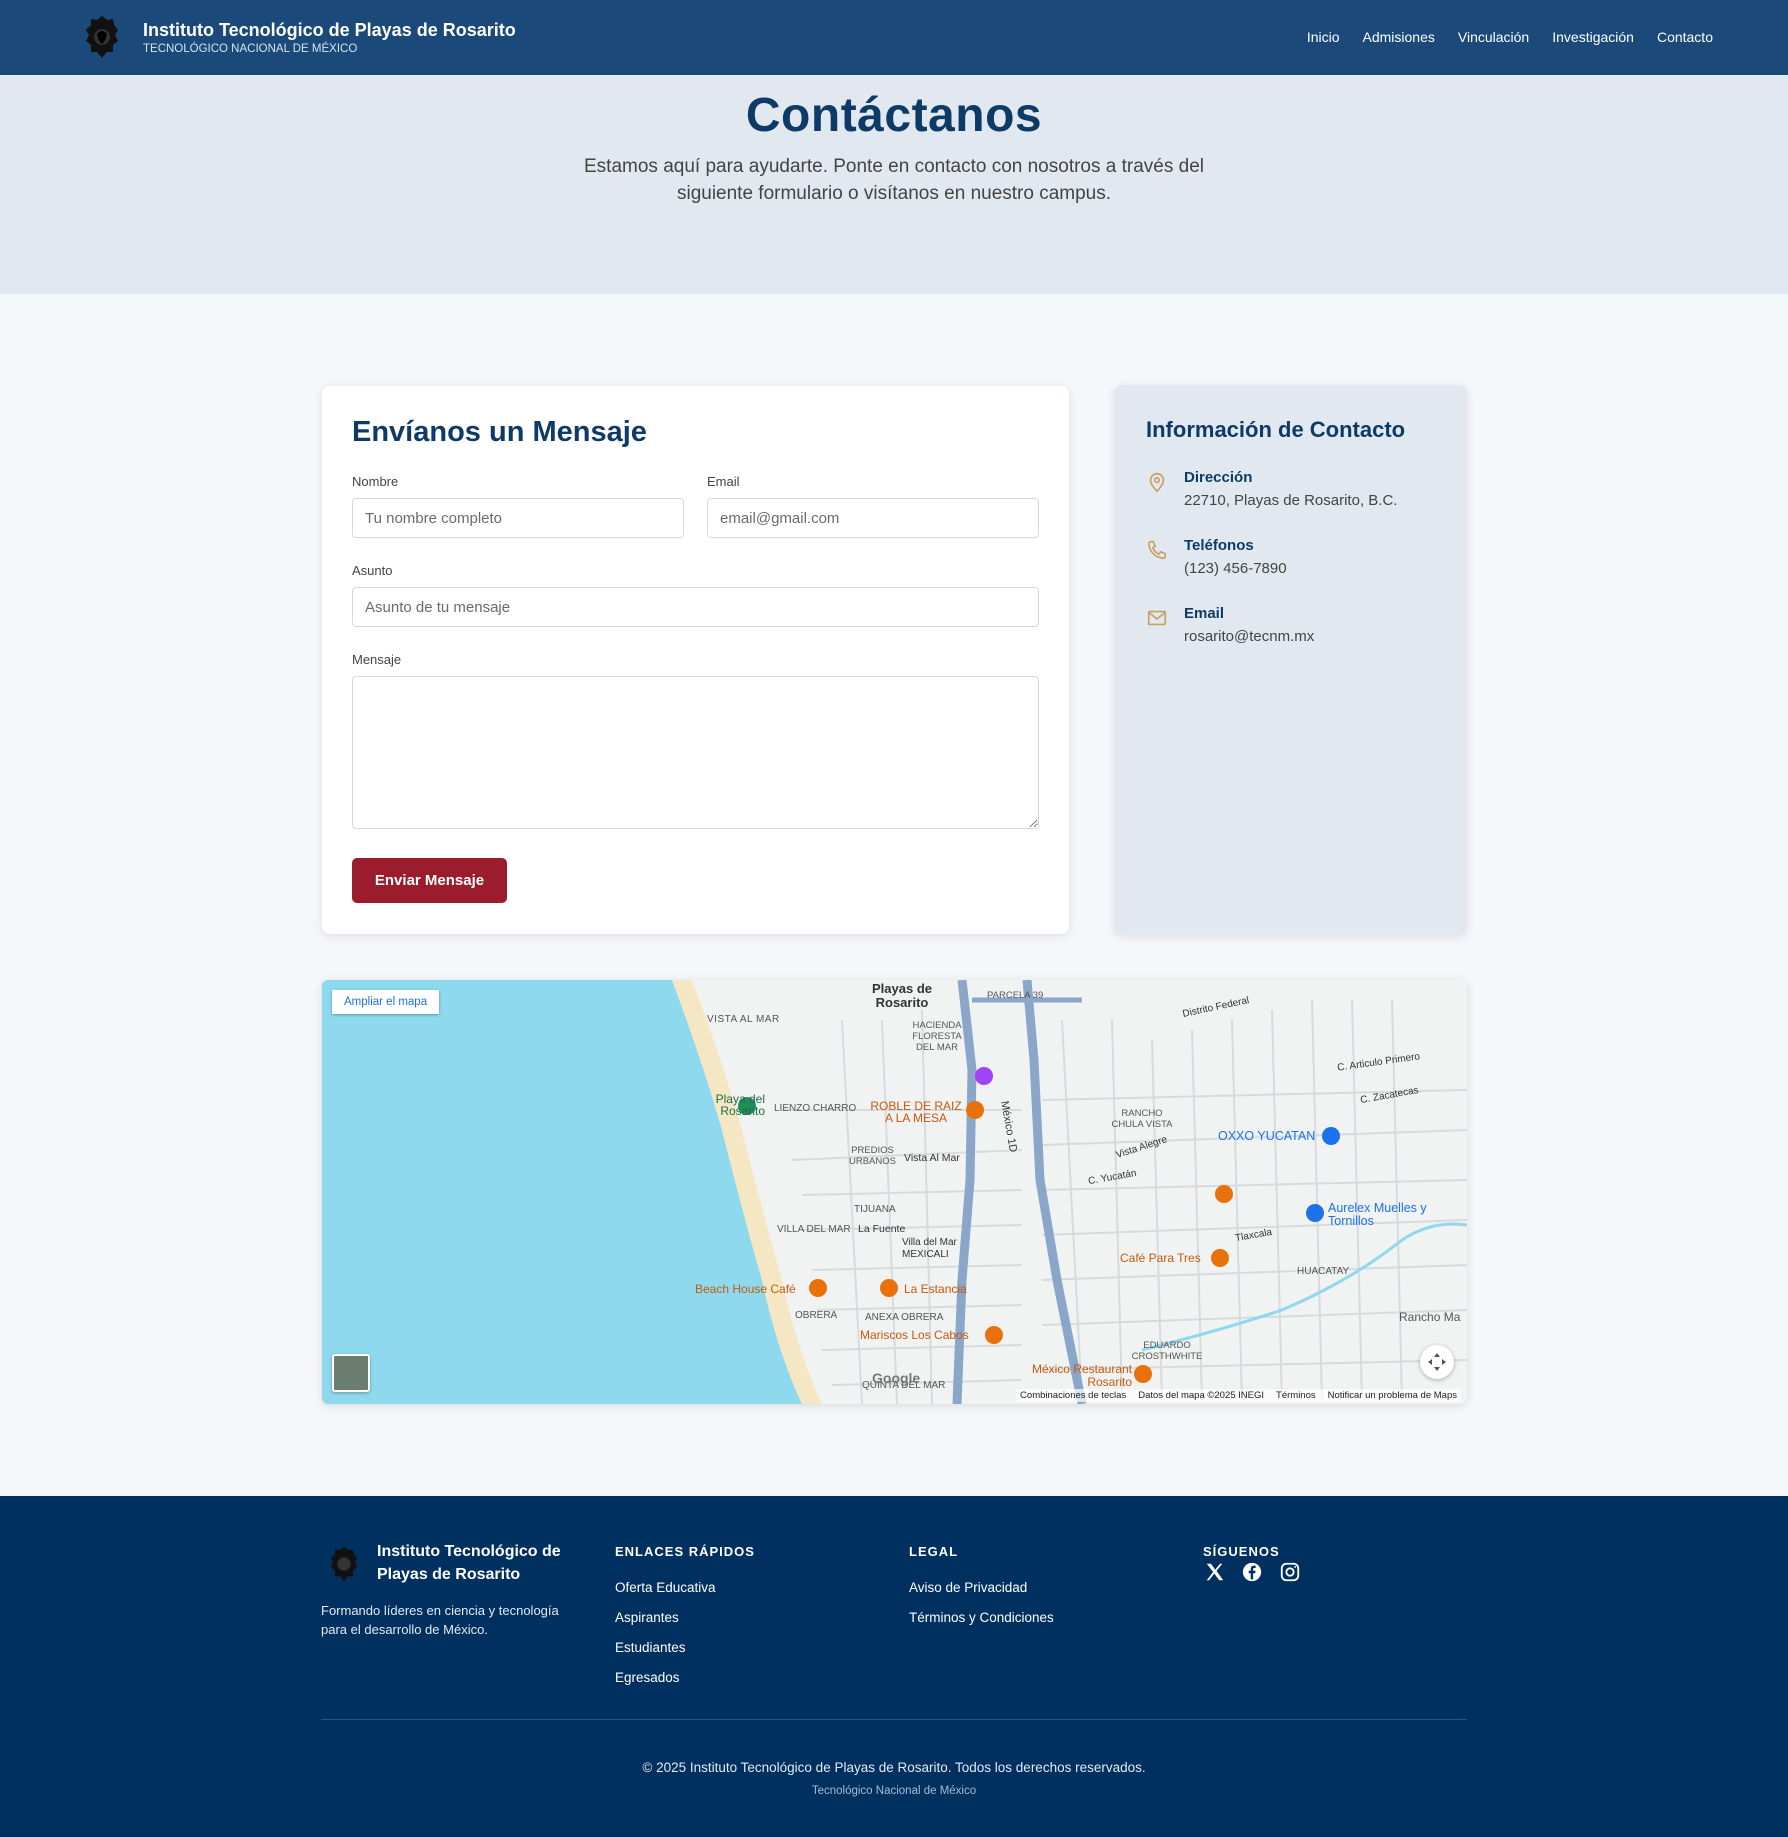 The width and height of the screenshot is (1788, 1837). I want to click on subject-label: Asunto, so click(372, 570).